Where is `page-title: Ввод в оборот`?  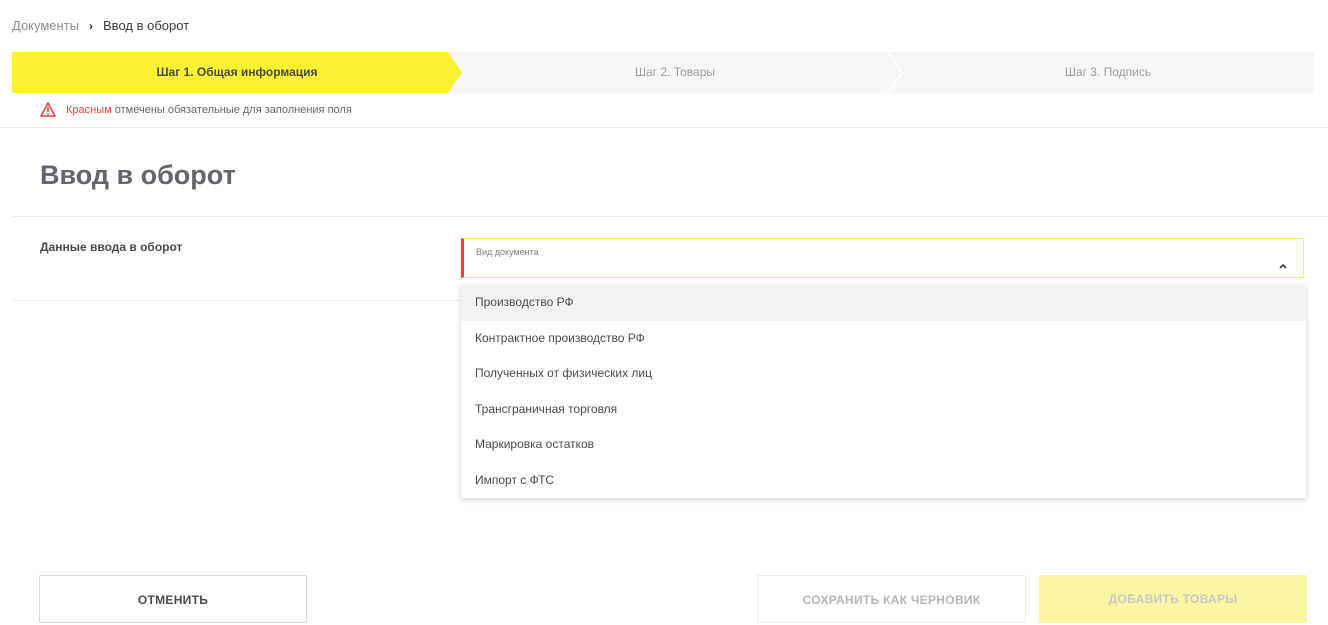
page-title: Ввод в оборот is located at coordinates (138, 175).